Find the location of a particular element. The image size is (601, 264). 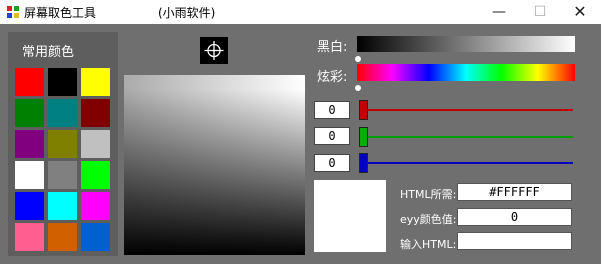

title-bar: 屏幕取色工具 (小雨软件) — ☐ ✕ is located at coordinates (300, 12).